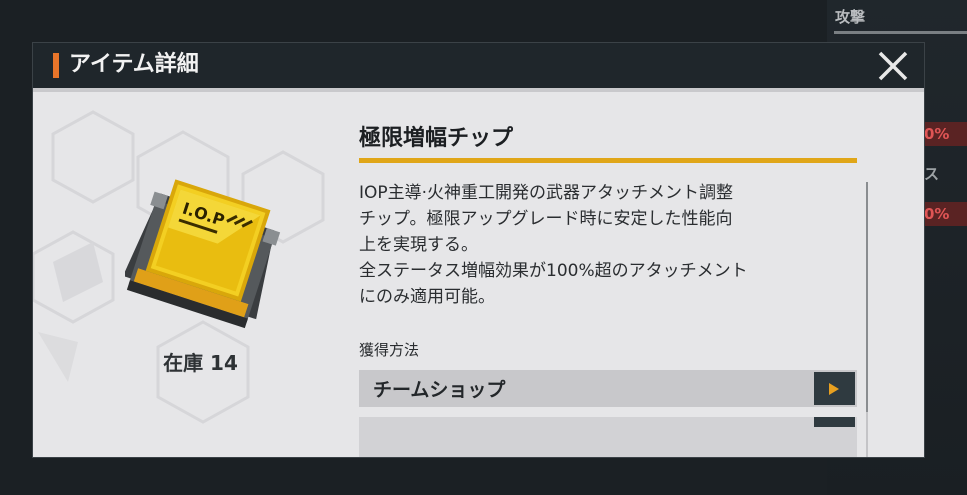 Image resolution: width=967 pixels, height=495 pixels. What do you see at coordinates (834, 422) in the screenshot?
I see `go-button-partial` at bounding box center [834, 422].